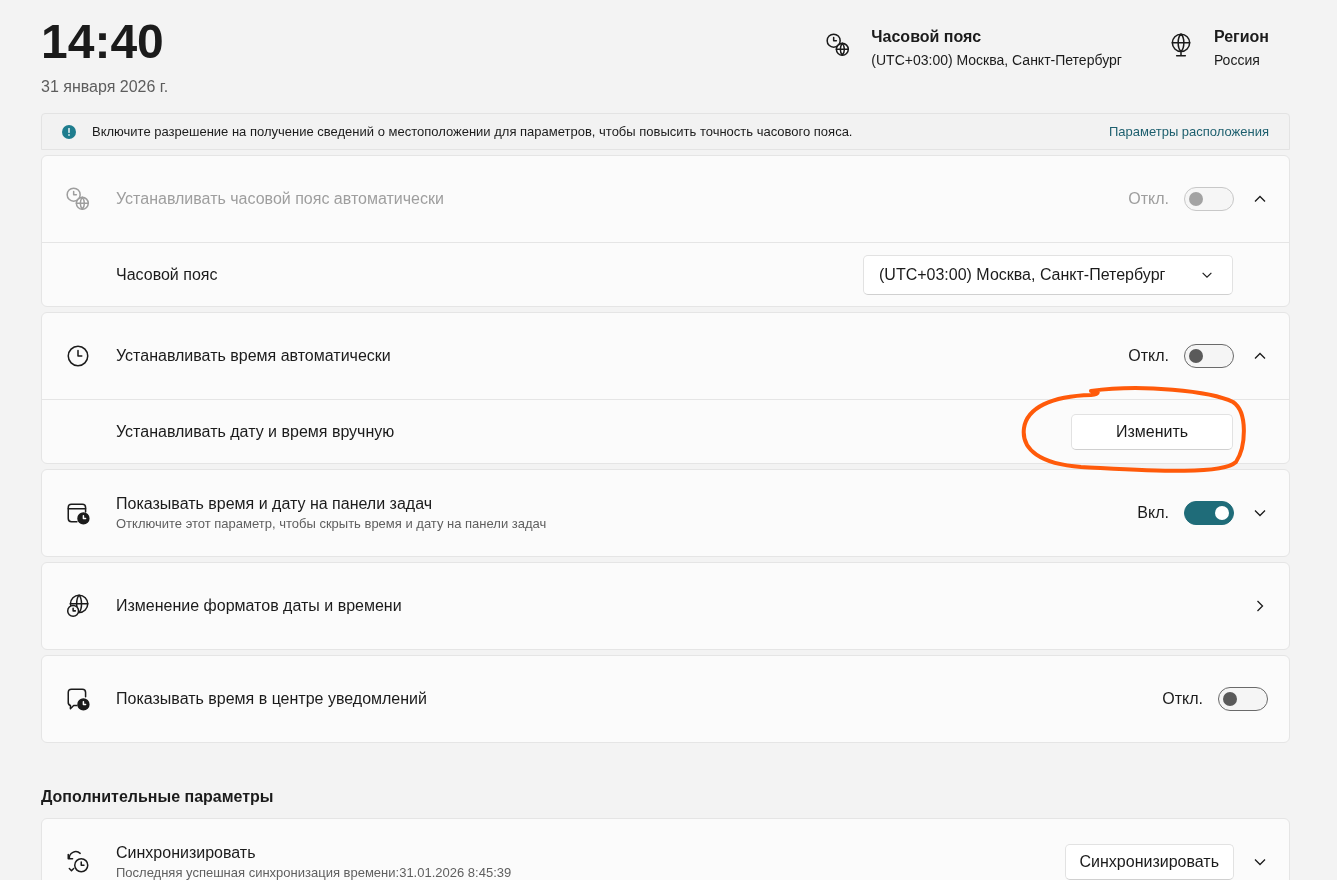 This screenshot has height=880, width=1337. What do you see at coordinates (103, 42) in the screenshot?
I see `clock-time: 14:40` at bounding box center [103, 42].